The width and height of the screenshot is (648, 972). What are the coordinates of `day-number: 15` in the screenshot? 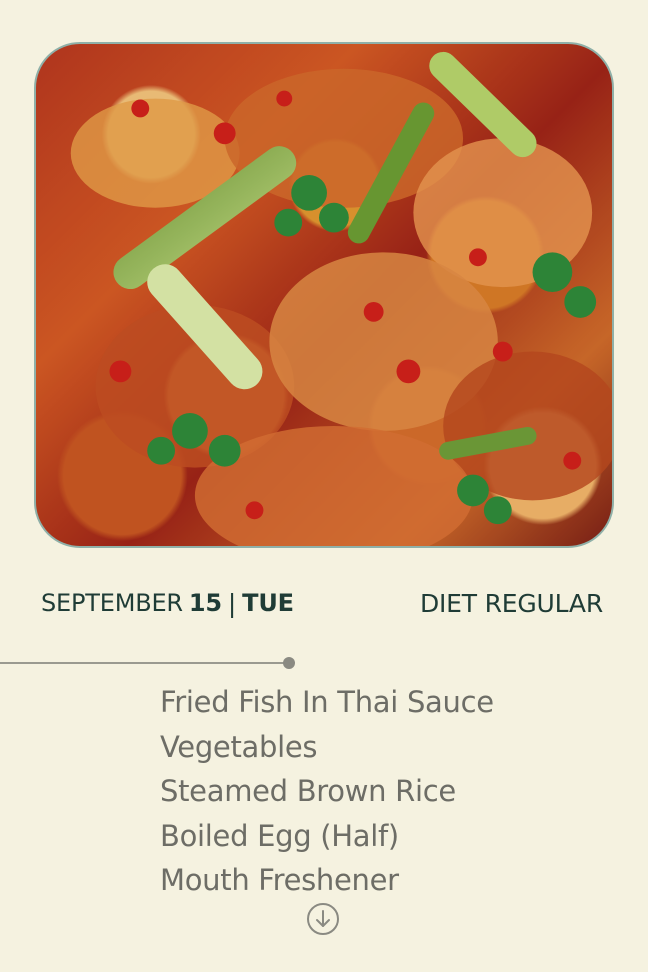 It's located at (205, 603).